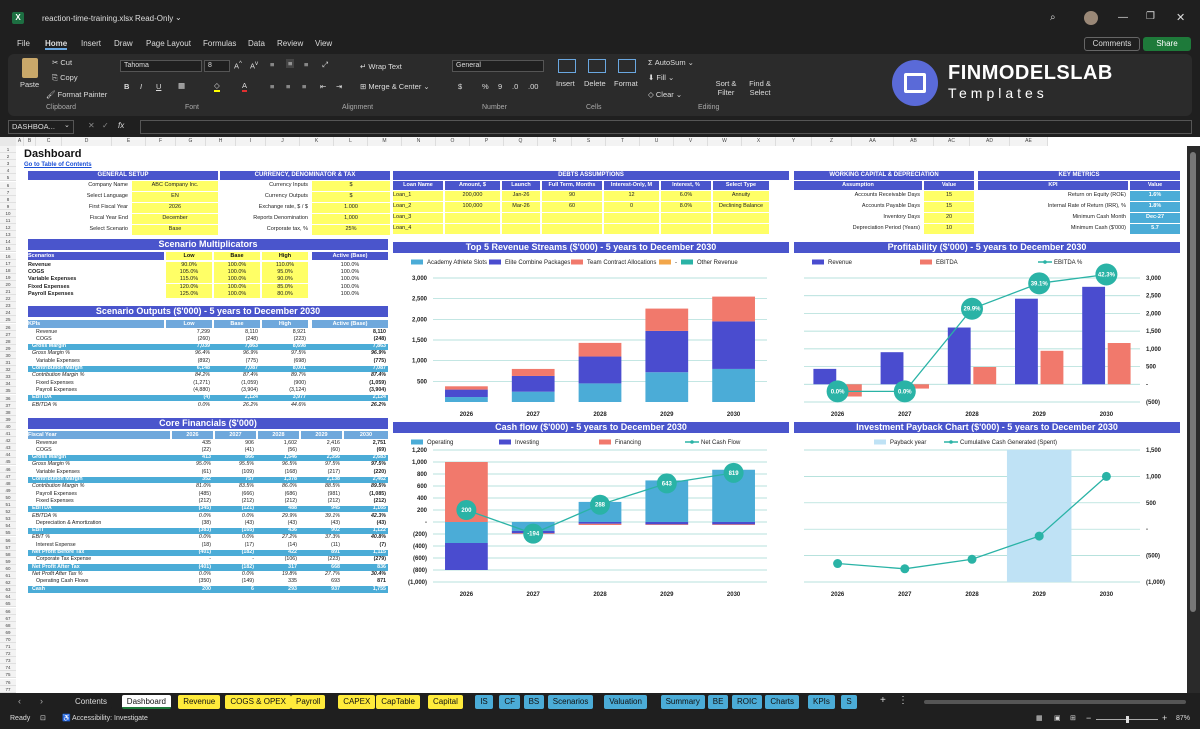 The image size is (1200, 729). I want to click on row-header: 10, so click(8, 213).